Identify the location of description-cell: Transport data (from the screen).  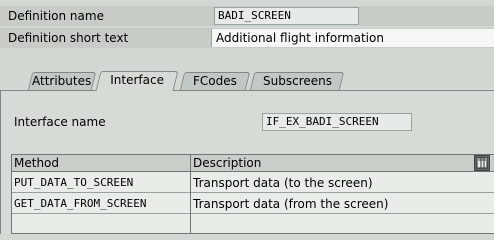
(291, 204).